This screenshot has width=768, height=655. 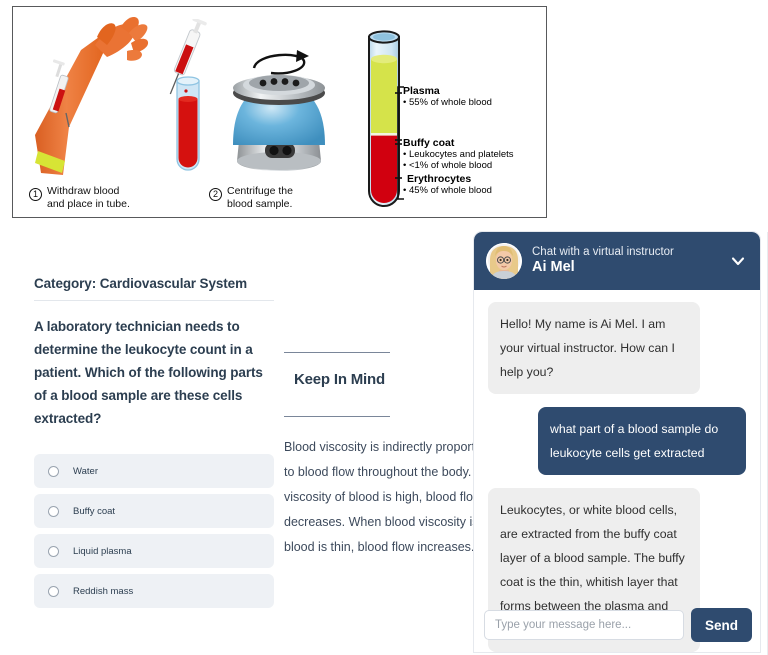 I want to click on chat-message-input, so click(x=584, y=625).